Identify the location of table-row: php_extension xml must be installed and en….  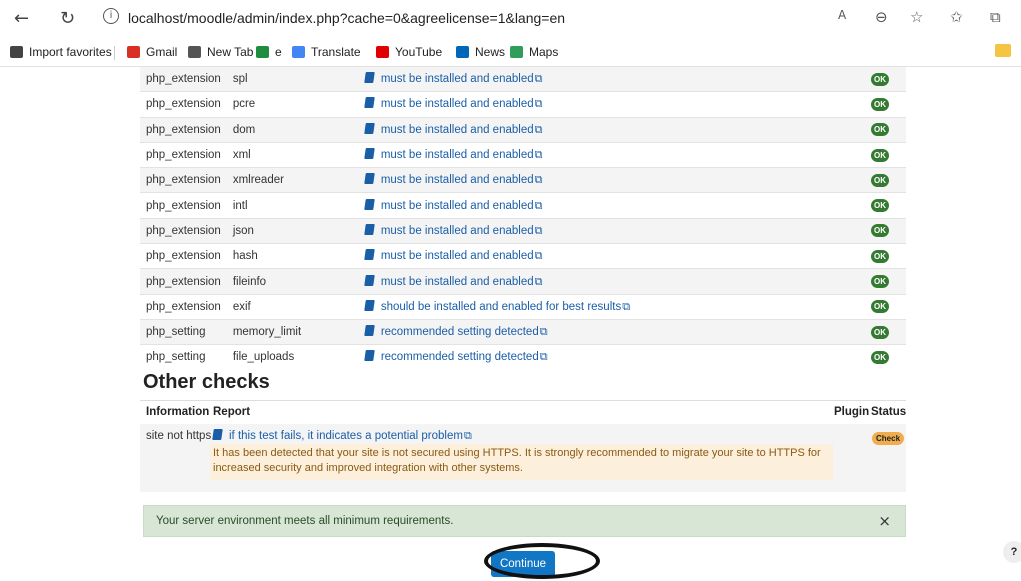
(523, 154).